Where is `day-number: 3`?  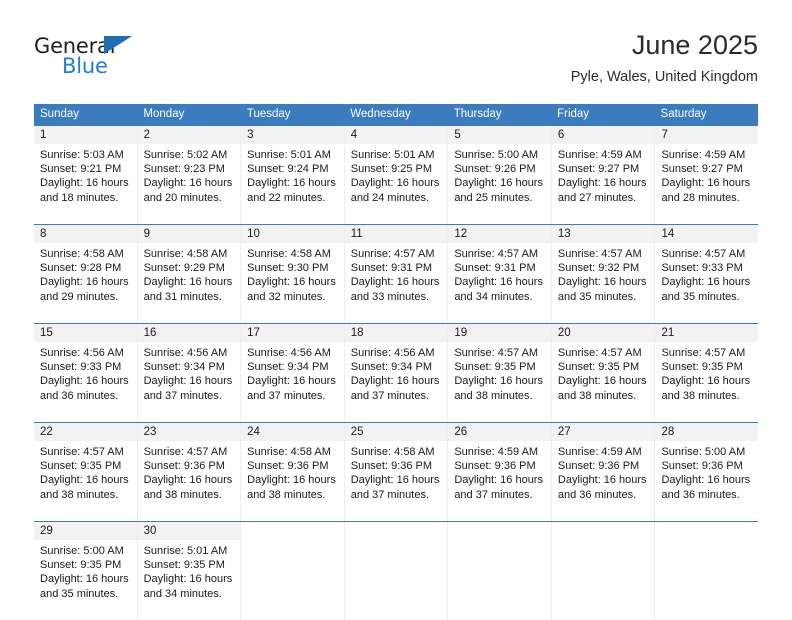 day-number: 3 is located at coordinates (292, 135).